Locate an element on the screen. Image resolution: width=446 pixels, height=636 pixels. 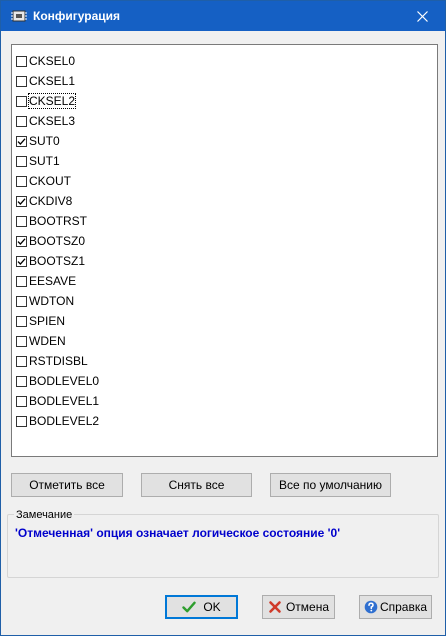
fuse-option-label: SPIEN is located at coordinates (47, 321).